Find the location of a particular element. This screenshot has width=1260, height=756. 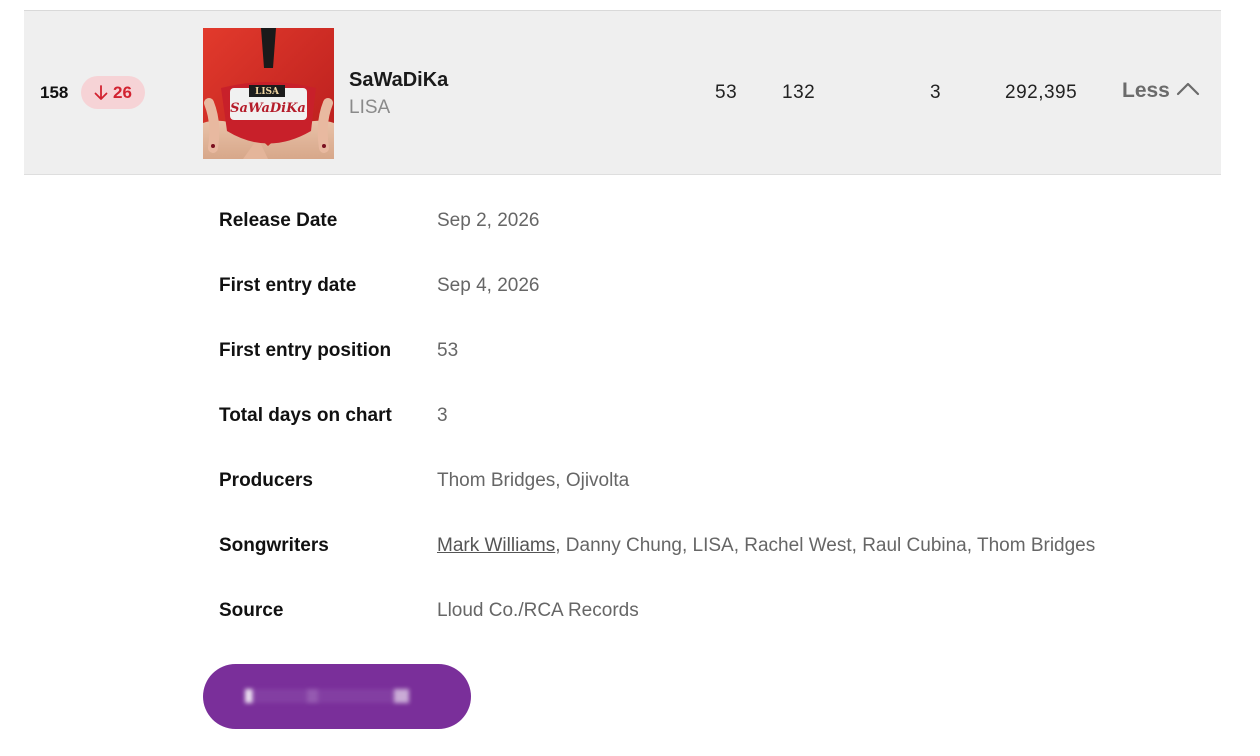

detail-label: Total days on chart is located at coordinates (305, 415).